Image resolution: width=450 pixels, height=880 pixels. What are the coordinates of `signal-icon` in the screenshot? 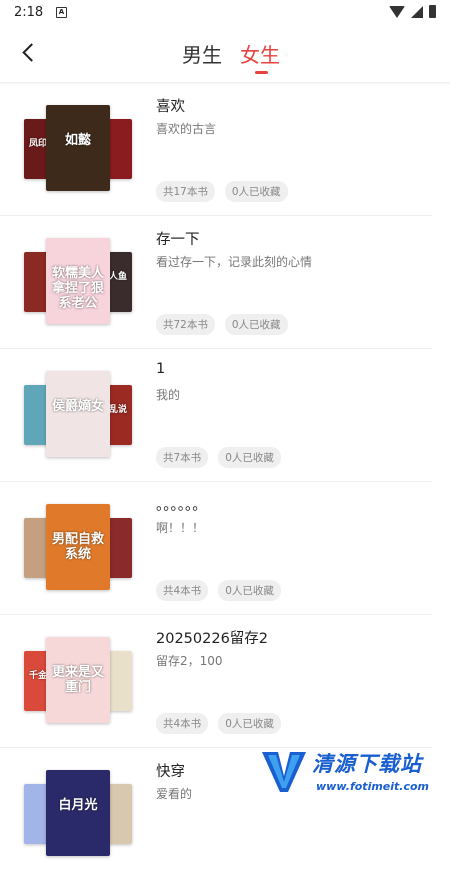 It's located at (417, 11).